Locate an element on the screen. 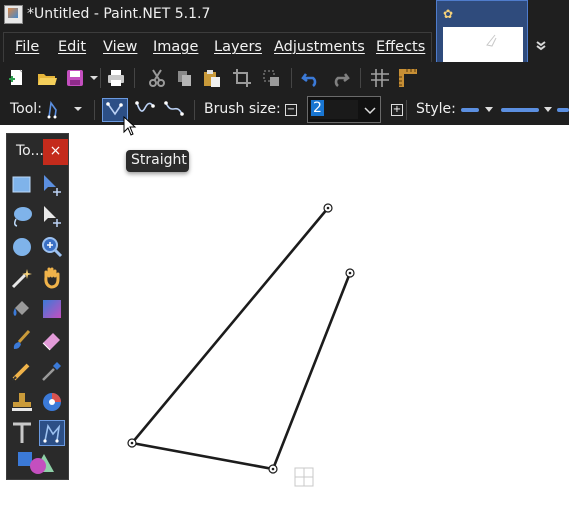 Image resolution: width=569 pixels, height=524 pixels. ellipse-select-icon is located at coordinates (22, 247).